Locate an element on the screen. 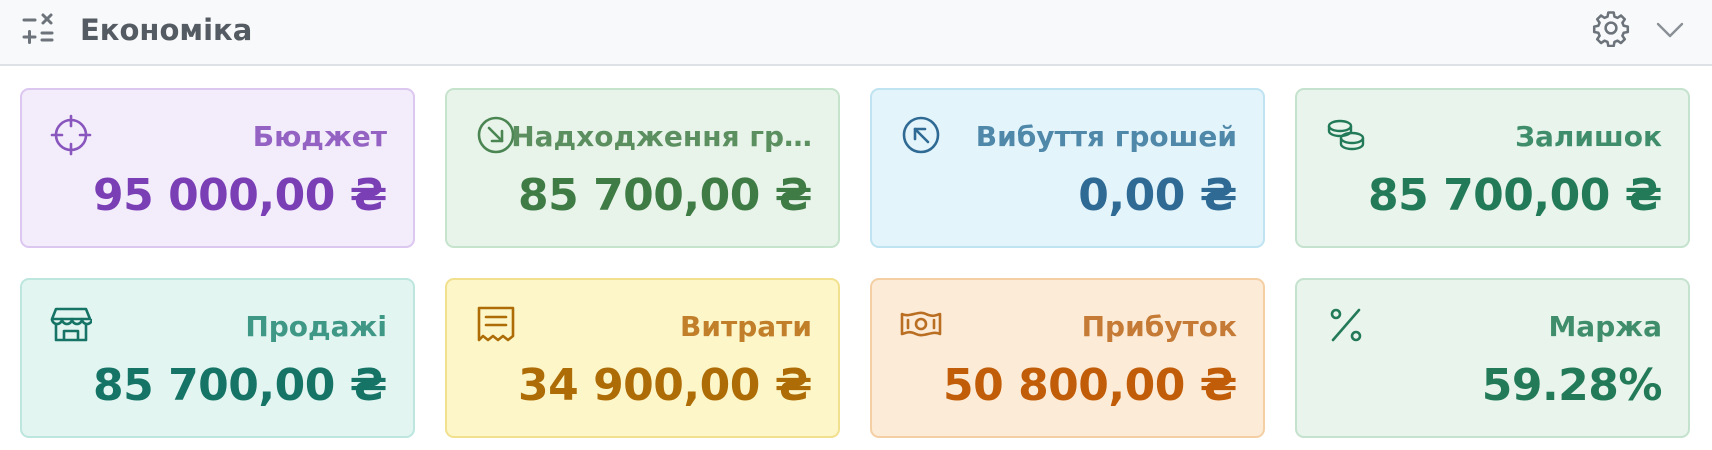 This screenshot has height=450, width=1712. card-value: 0,00 ₴ is located at coordinates (1157, 195).